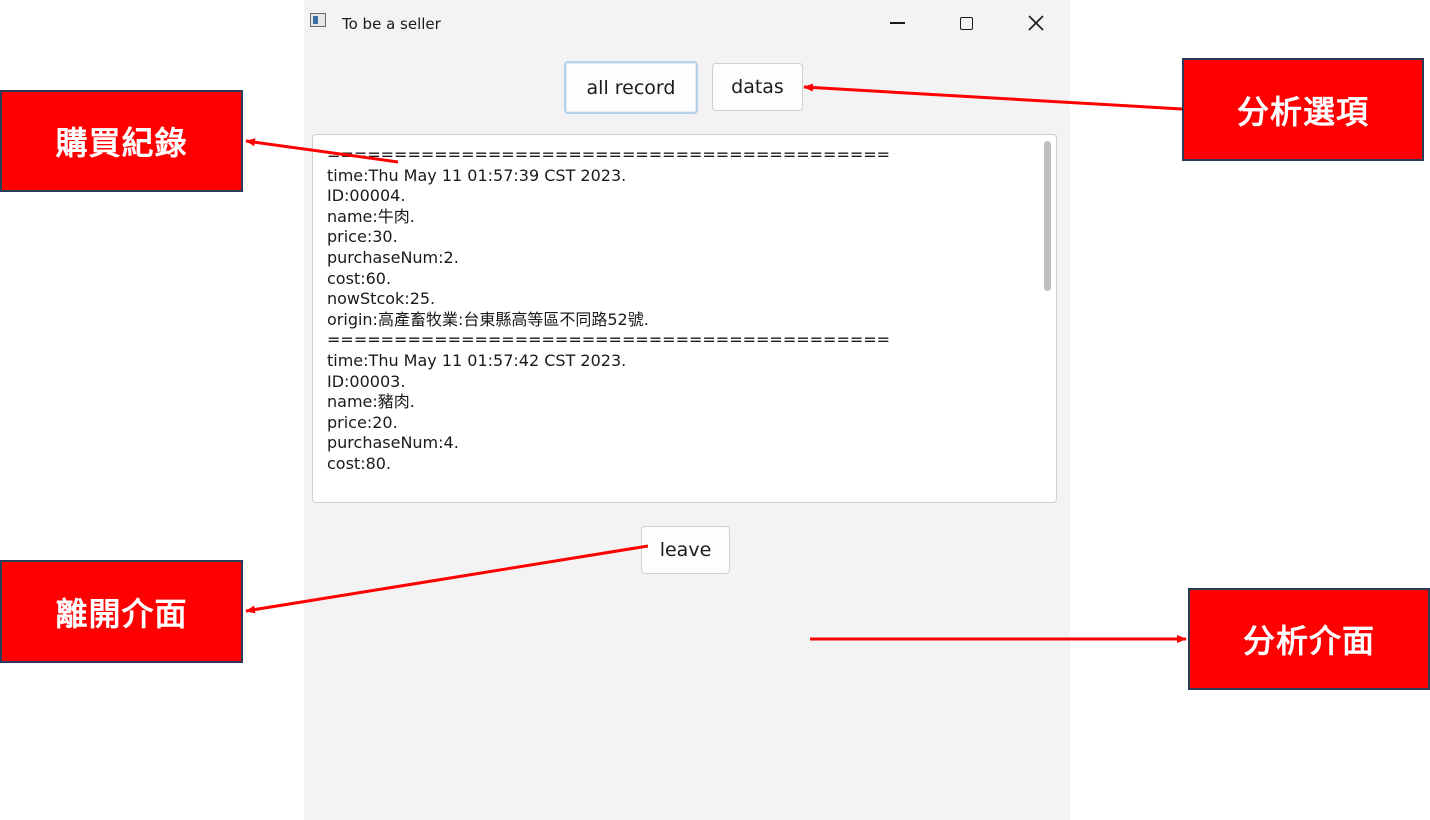  What do you see at coordinates (757, 87) in the screenshot?
I see `datas-button: datas` at bounding box center [757, 87].